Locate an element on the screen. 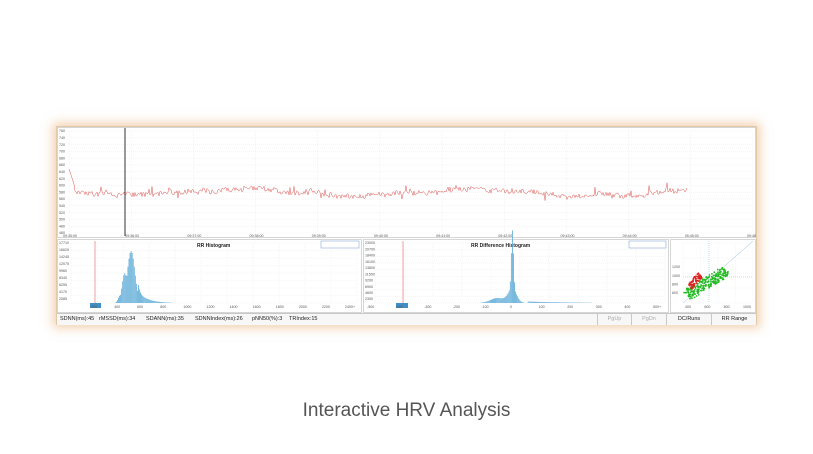 Image resolution: width=813 pixels, height=454 pixels. page-down-button: PgDn is located at coordinates (648, 319).